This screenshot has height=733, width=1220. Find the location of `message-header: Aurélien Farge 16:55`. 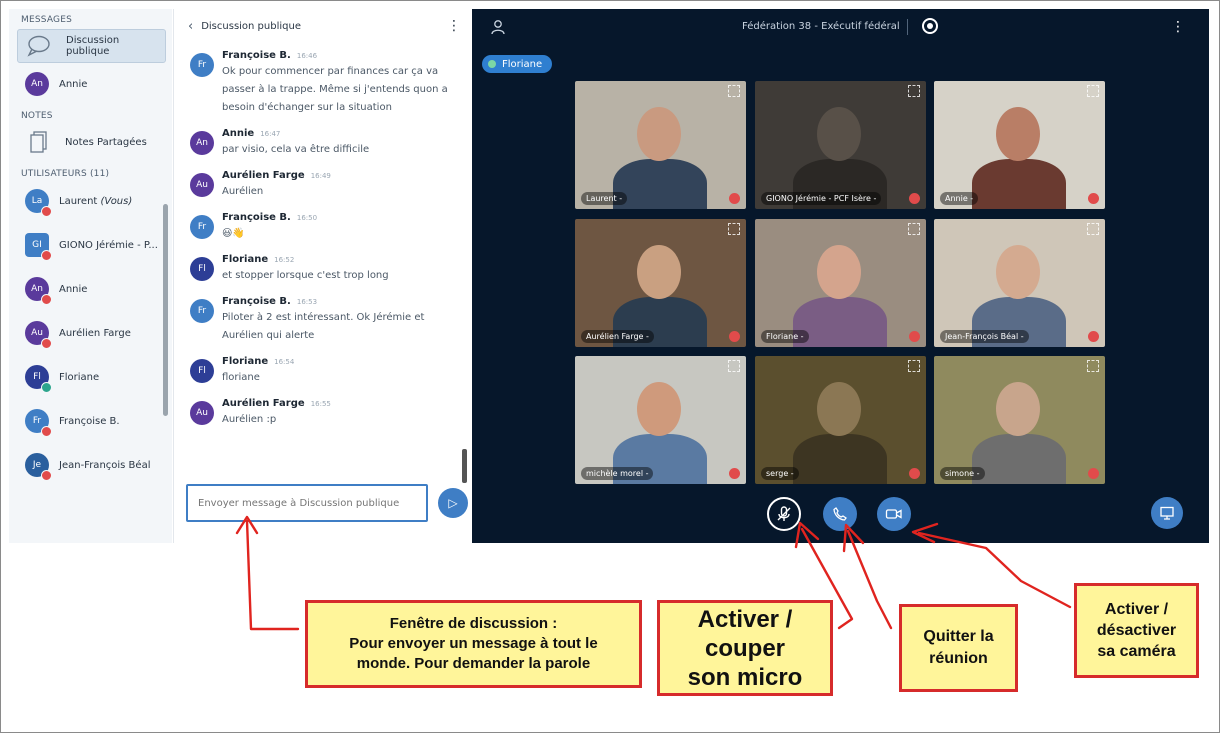

message-header: Aurélien Farge 16:55 is located at coordinates (336, 404).